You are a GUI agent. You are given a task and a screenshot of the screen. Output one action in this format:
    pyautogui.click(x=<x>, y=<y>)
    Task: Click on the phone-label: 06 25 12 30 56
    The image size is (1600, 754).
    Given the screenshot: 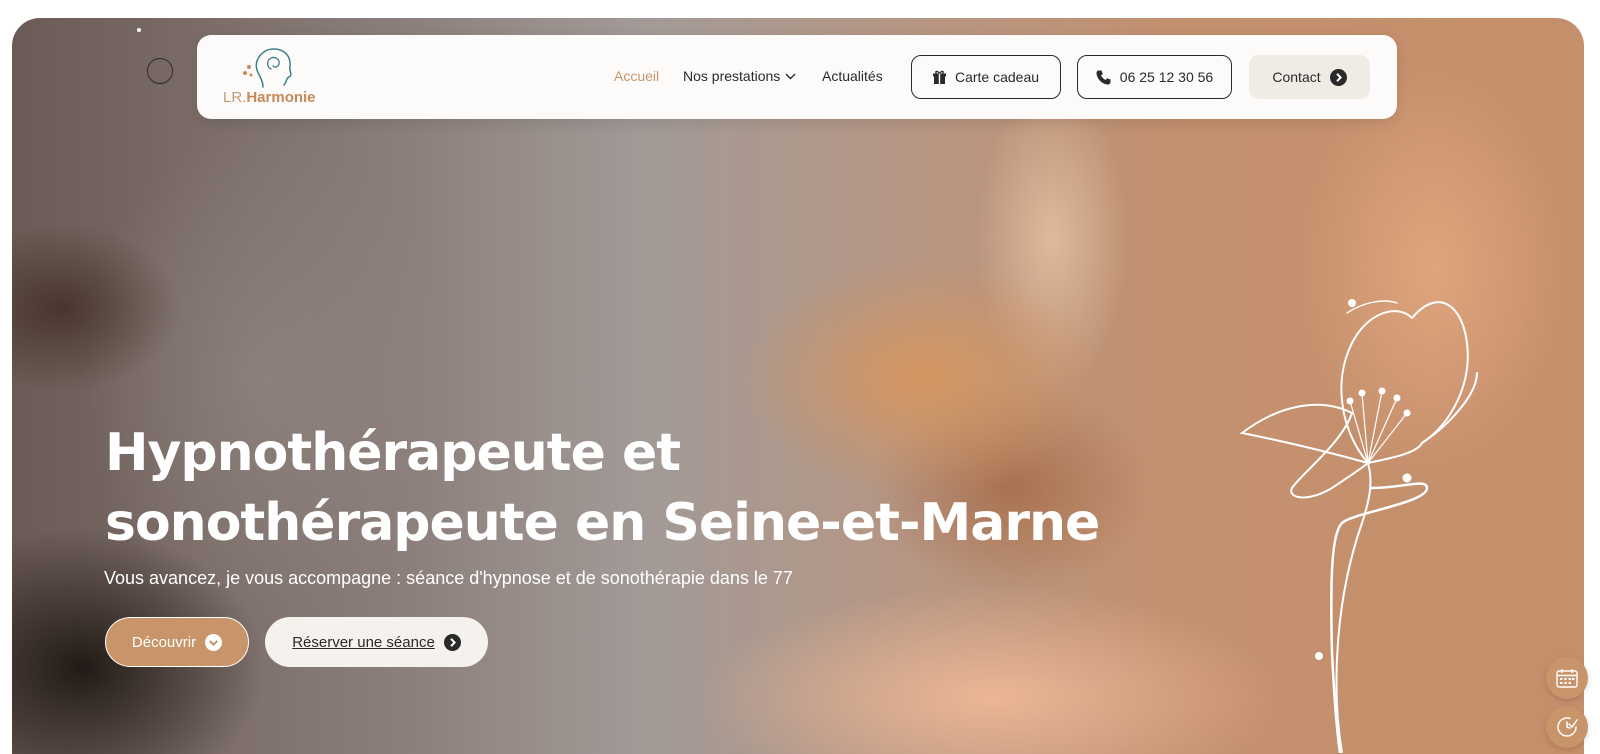 What is the action you would take?
    pyautogui.click(x=1166, y=77)
    